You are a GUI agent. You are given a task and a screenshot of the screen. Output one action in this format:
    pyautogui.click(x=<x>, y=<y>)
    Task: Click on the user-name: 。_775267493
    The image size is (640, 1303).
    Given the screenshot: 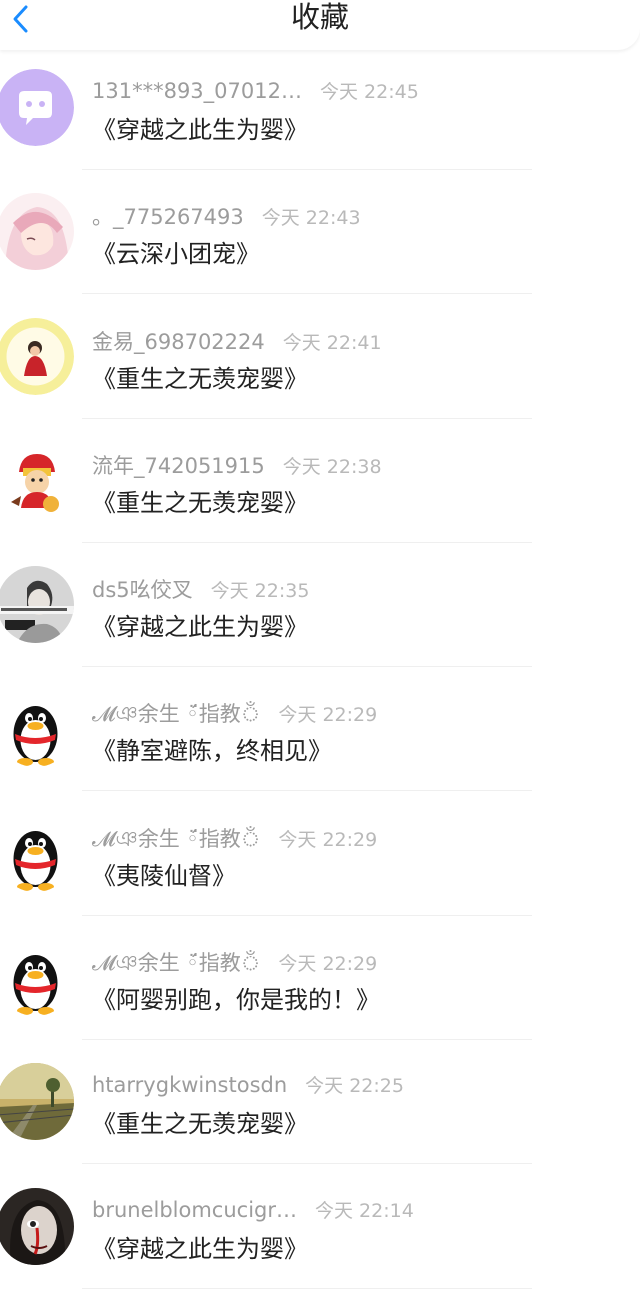 What is the action you would take?
    pyautogui.click(x=168, y=217)
    